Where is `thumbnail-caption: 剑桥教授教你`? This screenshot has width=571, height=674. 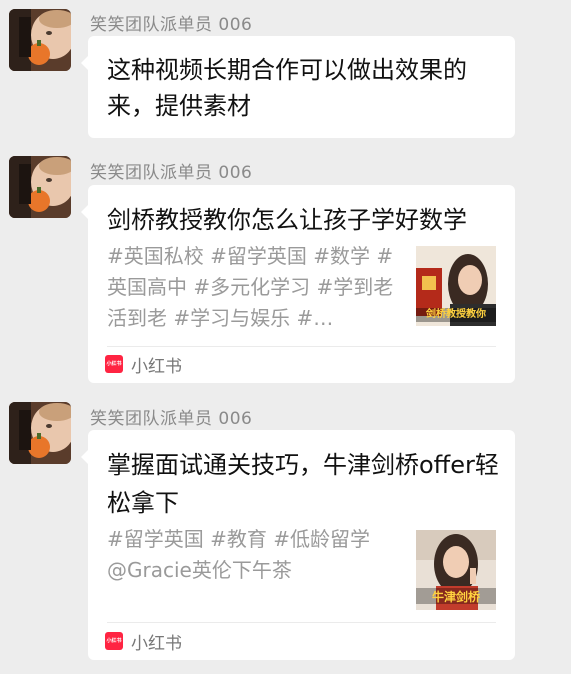 thumbnail-caption: 剑桥教授教你 is located at coordinates (456, 314).